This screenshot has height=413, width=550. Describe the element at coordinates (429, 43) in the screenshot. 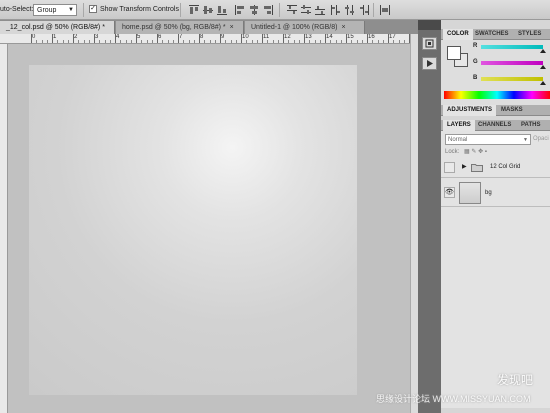

I see `history-panel-icon` at that location.